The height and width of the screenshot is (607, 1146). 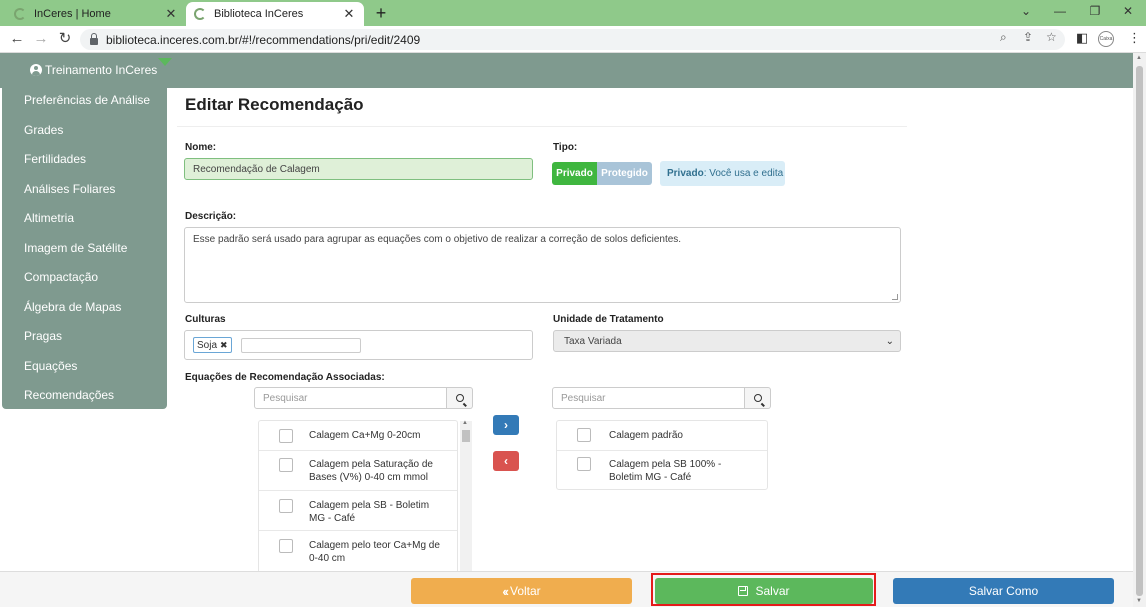 I want to click on culturas-label: Culturas, so click(x=205, y=319).